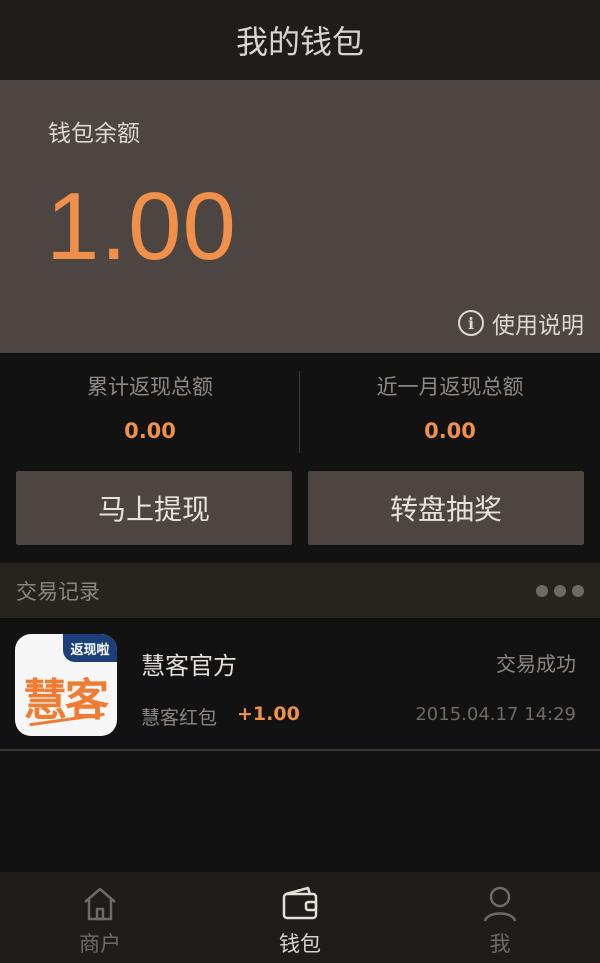 The width and height of the screenshot is (600, 963). What do you see at coordinates (58, 591) in the screenshot?
I see `records-title: 交易记录` at bounding box center [58, 591].